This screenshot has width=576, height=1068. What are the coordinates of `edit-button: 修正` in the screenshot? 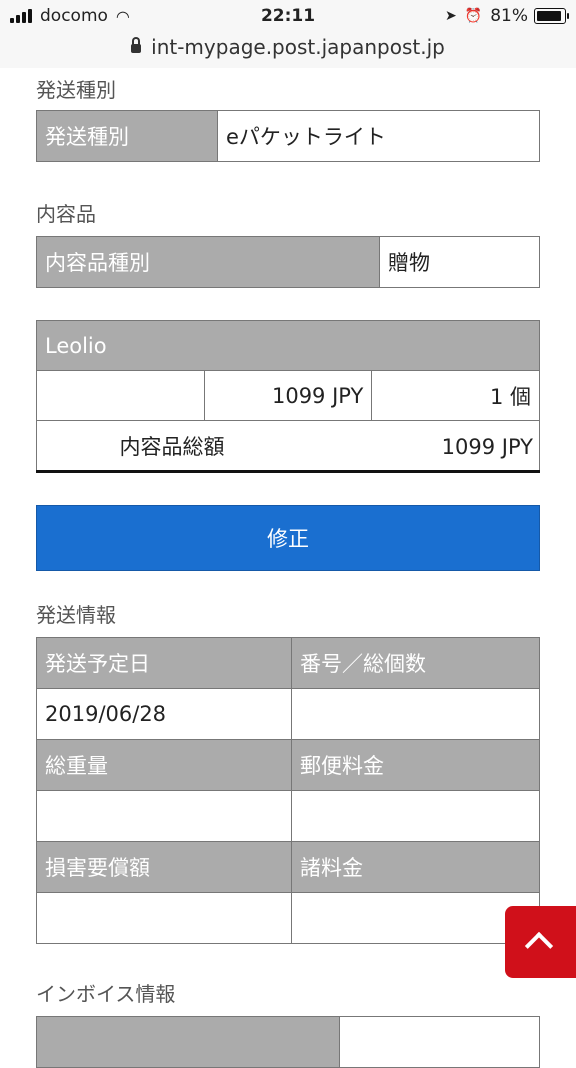 It's located at (288, 538).